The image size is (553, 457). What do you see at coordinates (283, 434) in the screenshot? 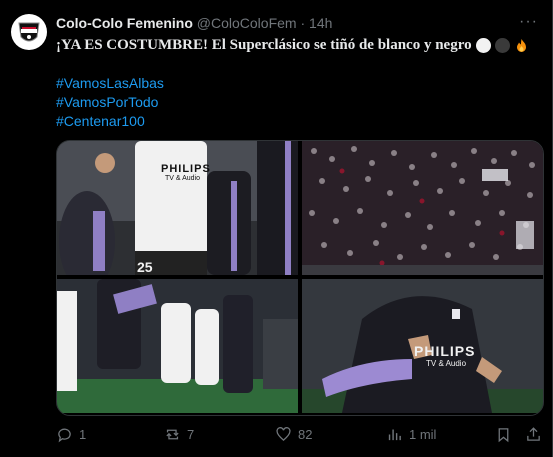
I see `heart-icon` at bounding box center [283, 434].